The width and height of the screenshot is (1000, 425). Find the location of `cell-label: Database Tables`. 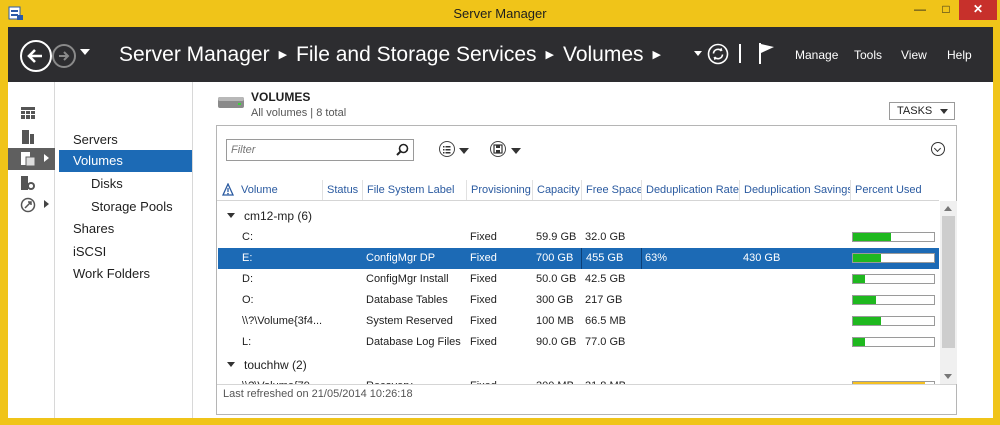

cell-label: Database Tables is located at coordinates (407, 300).